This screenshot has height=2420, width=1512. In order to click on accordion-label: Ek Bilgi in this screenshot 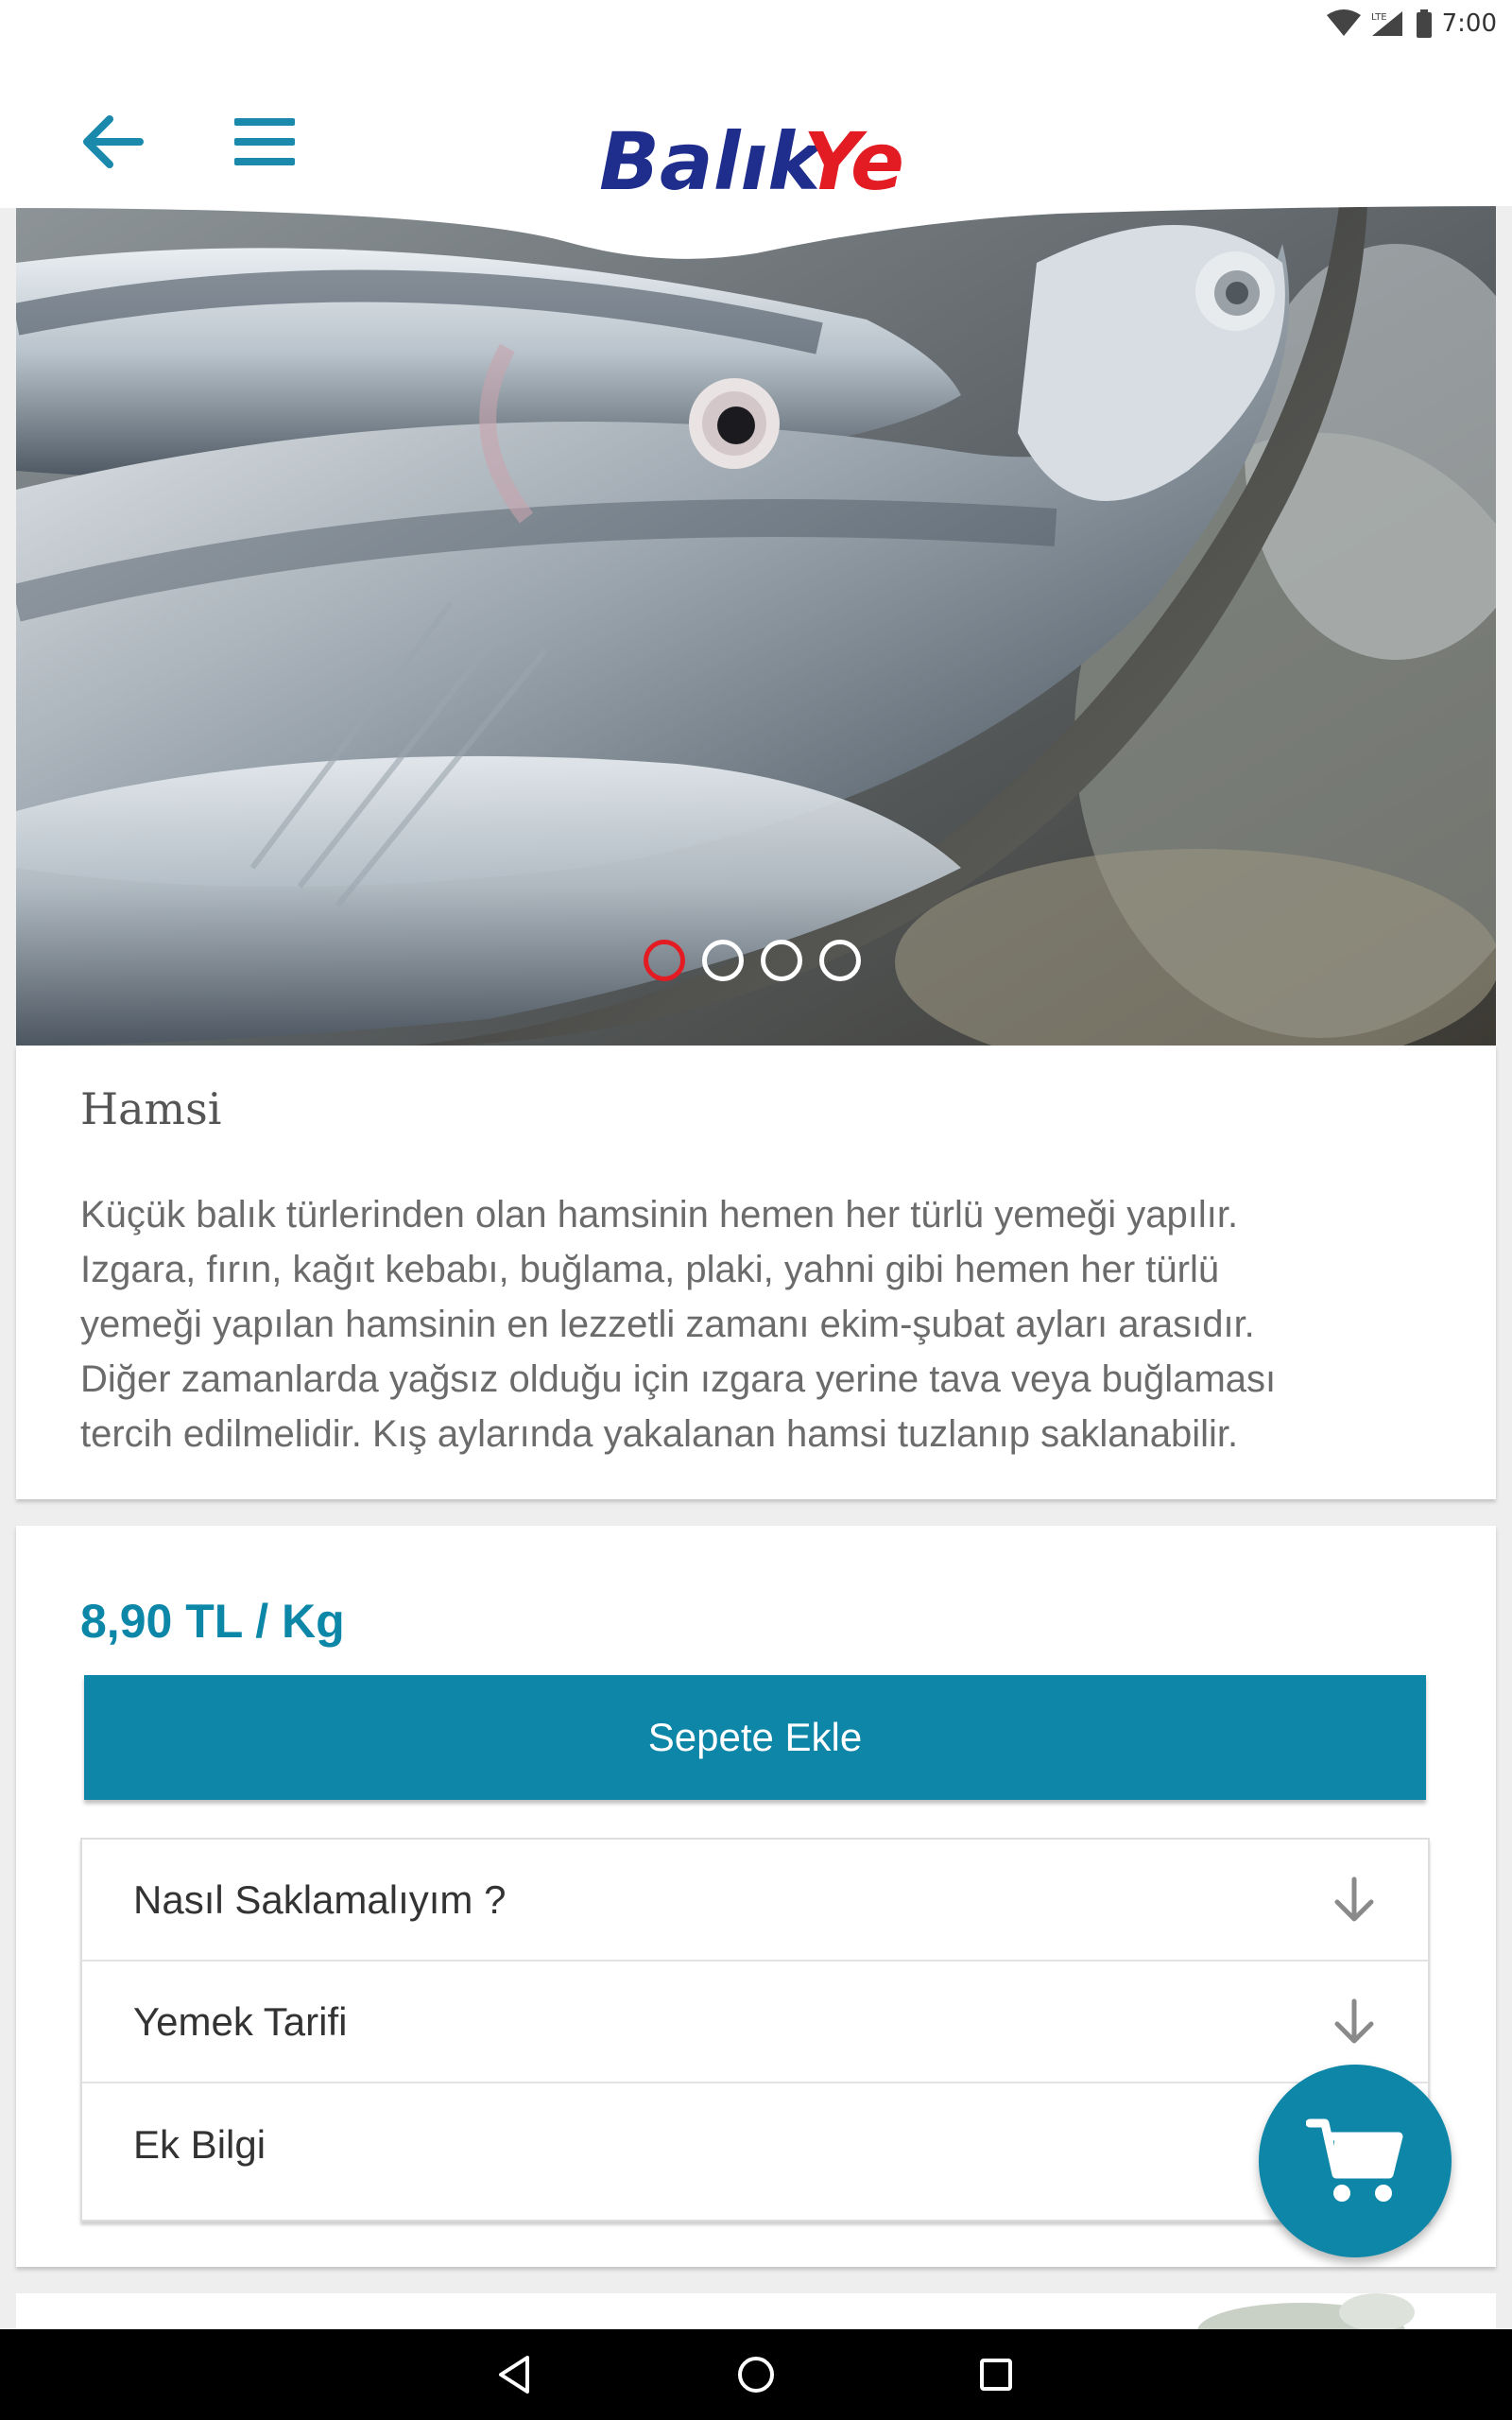, I will do `click(199, 2144)`.